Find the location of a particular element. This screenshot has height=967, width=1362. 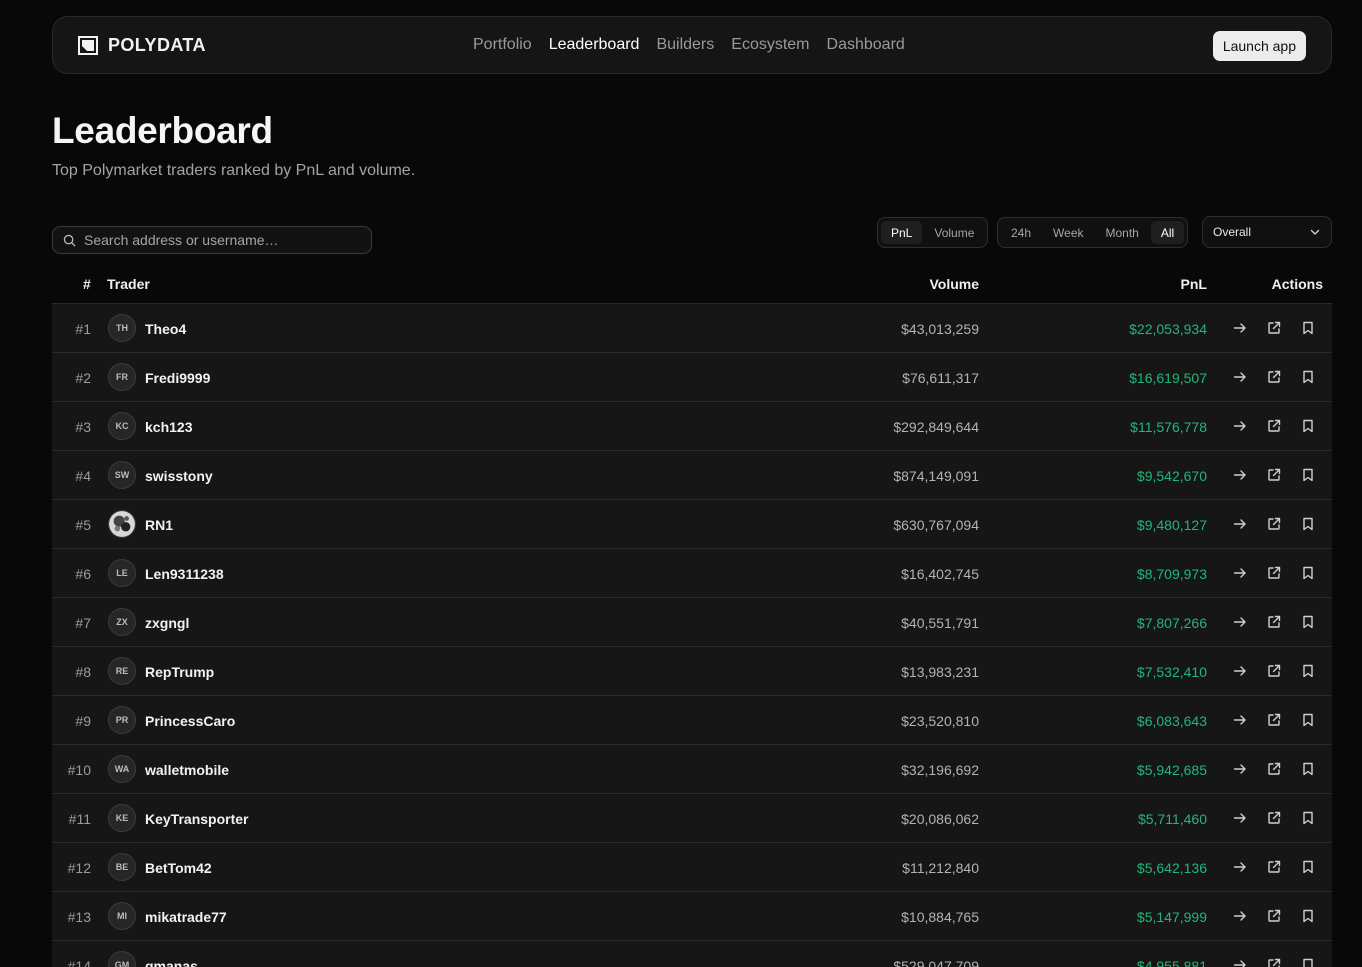

avatar: PR is located at coordinates (122, 720).